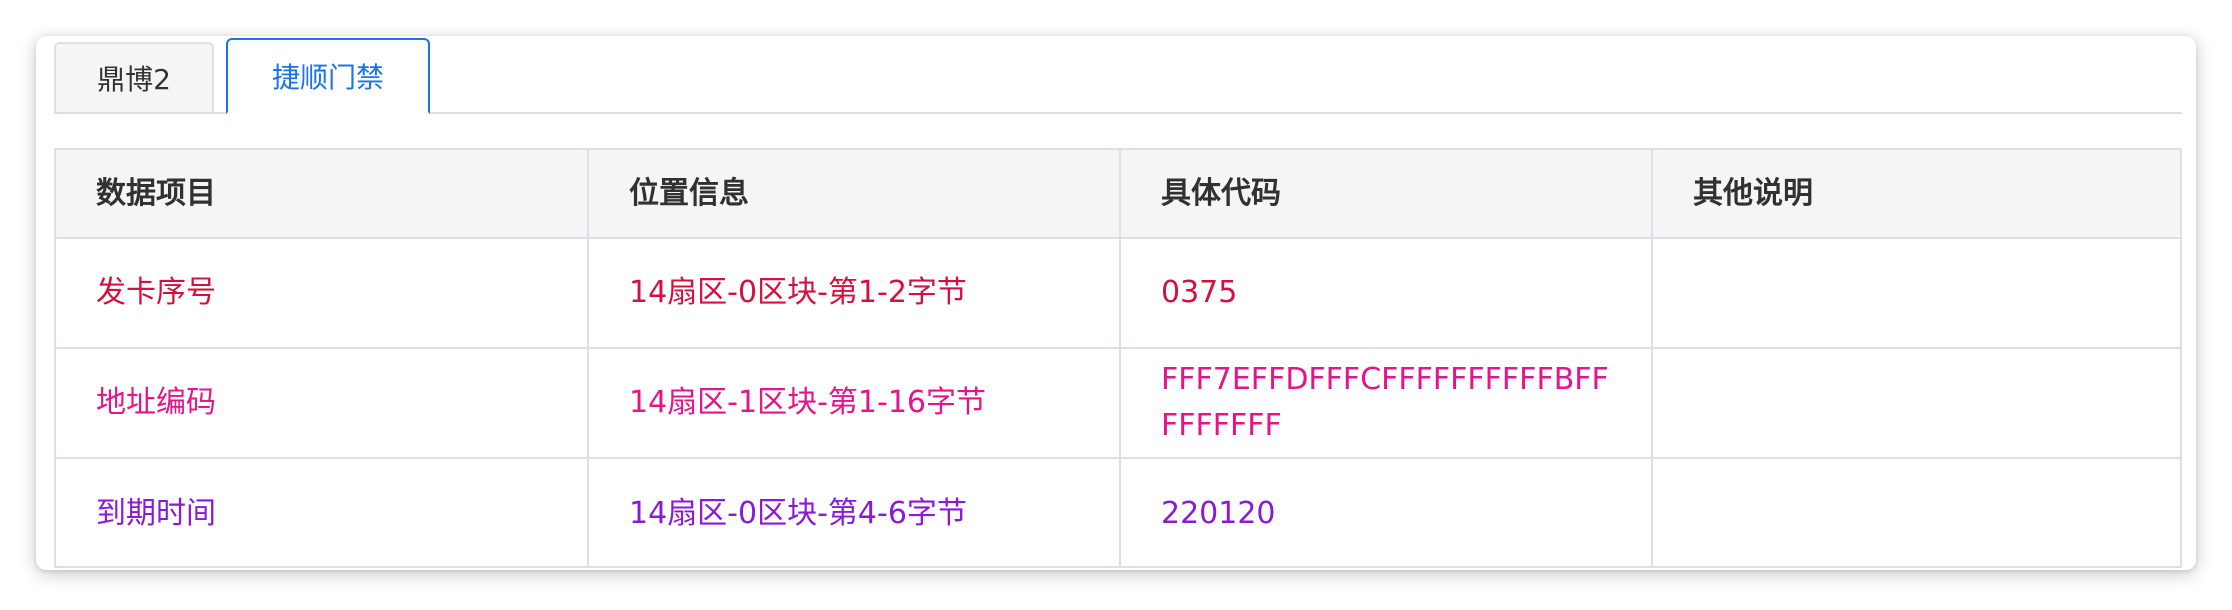 This screenshot has height=610, width=2232. What do you see at coordinates (1386, 403) in the screenshot?
I see `cell-code: FFF7EFFDFFFCFFFFFFFFFFBFFFFFFFFF` at bounding box center [1386, 403].